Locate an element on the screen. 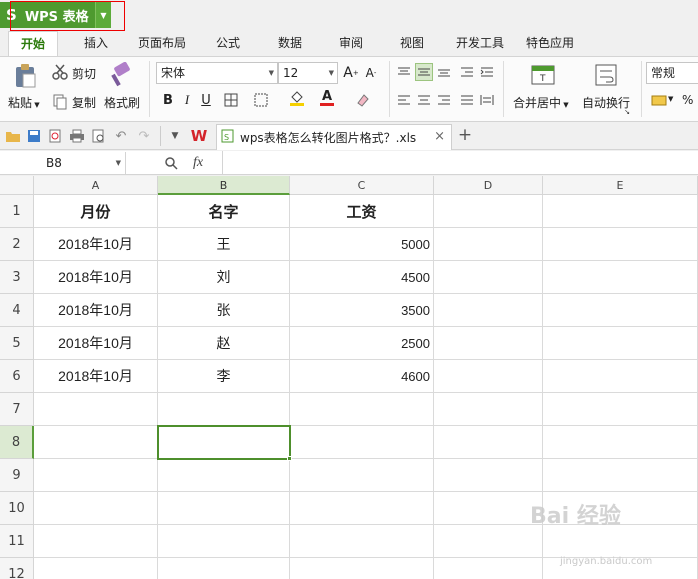 The height and width of the screenshot is (579, 698). cell-e4 is located at coordinates (620, 310).